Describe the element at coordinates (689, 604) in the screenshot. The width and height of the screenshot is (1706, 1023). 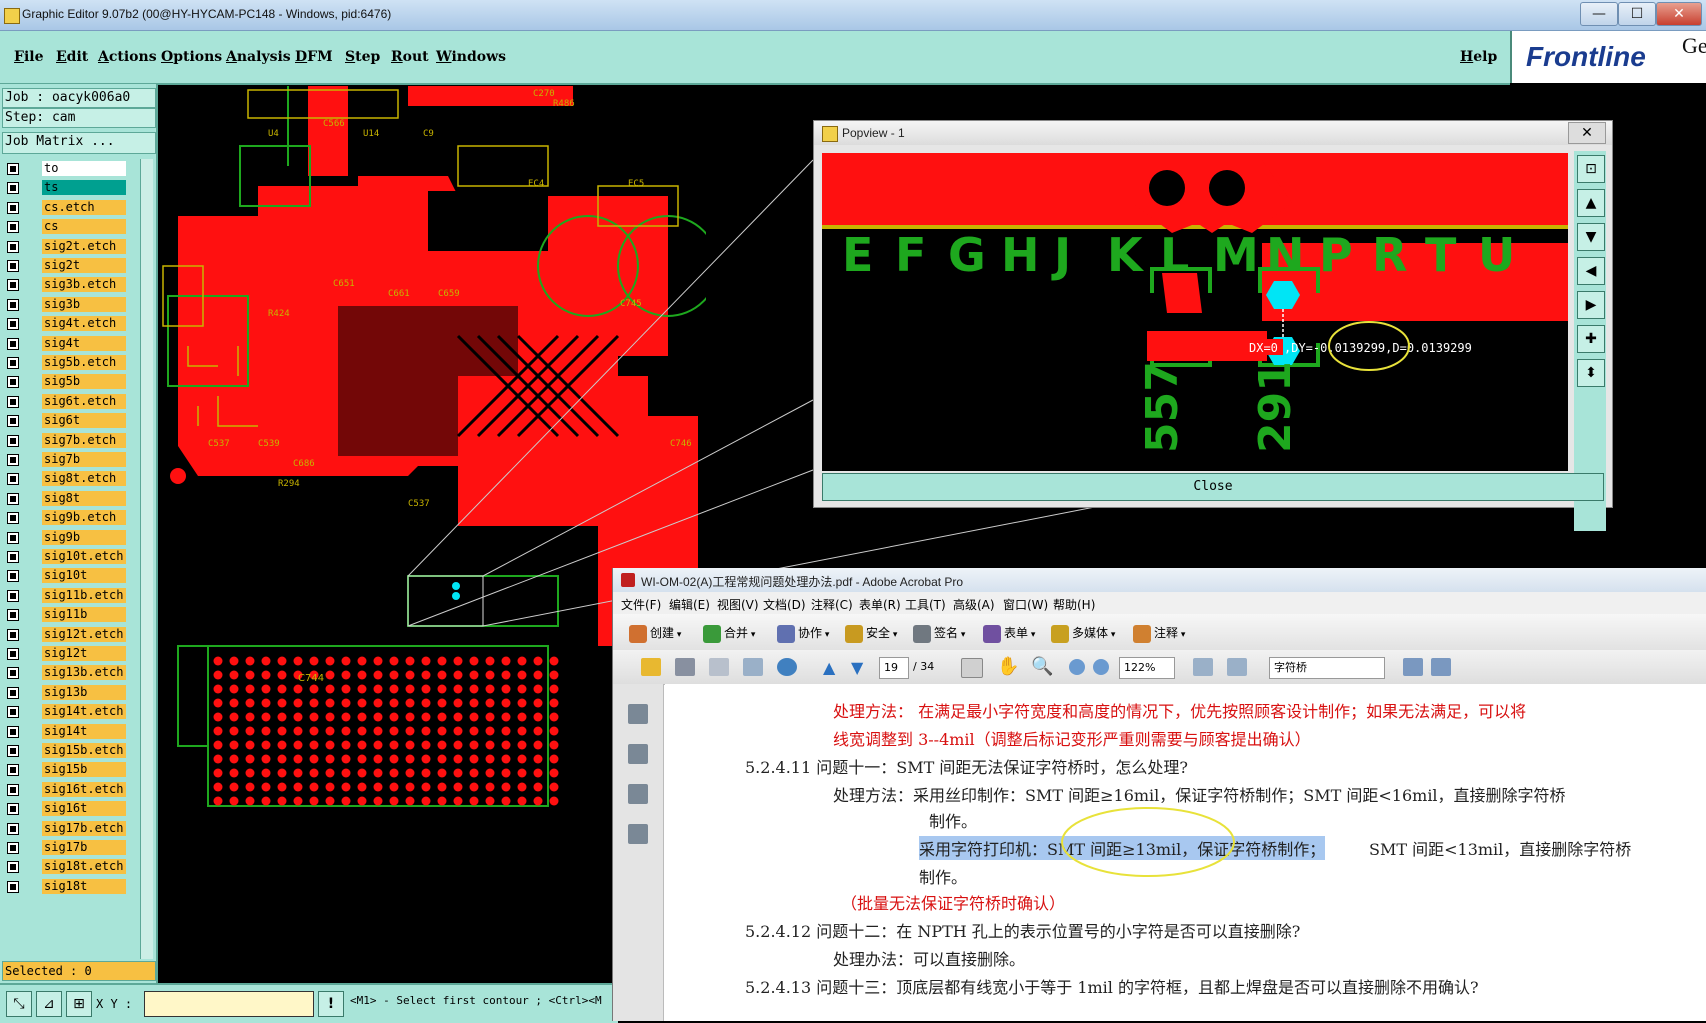
I see `acrobat-menu-item: 编辑(E)` at that location.